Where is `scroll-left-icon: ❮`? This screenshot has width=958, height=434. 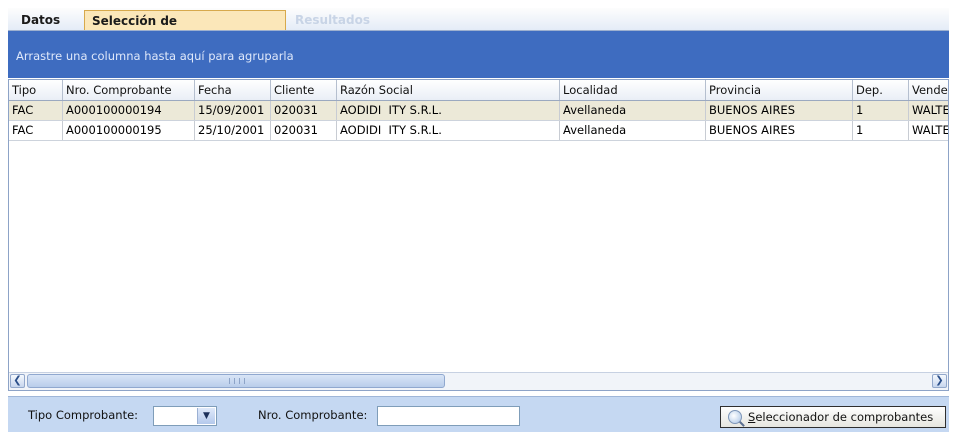
scroll-left-icon: ❮ is located at coordinates (17, 381).